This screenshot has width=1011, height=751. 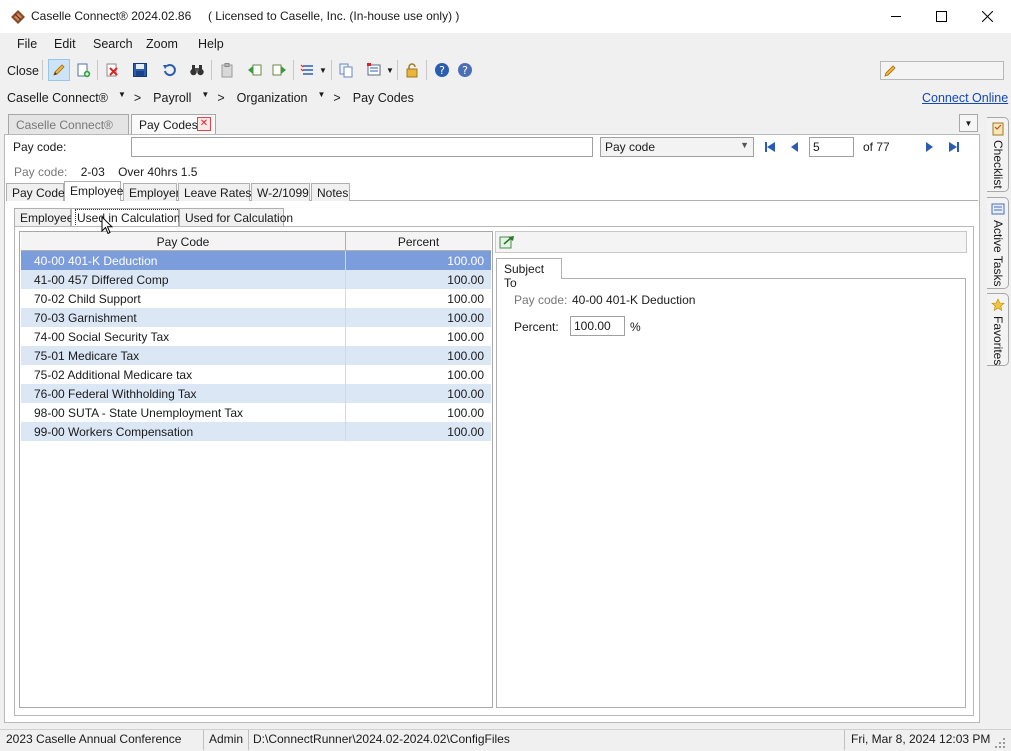 I want to click on maximize-icon, so click(x=941, y=16).